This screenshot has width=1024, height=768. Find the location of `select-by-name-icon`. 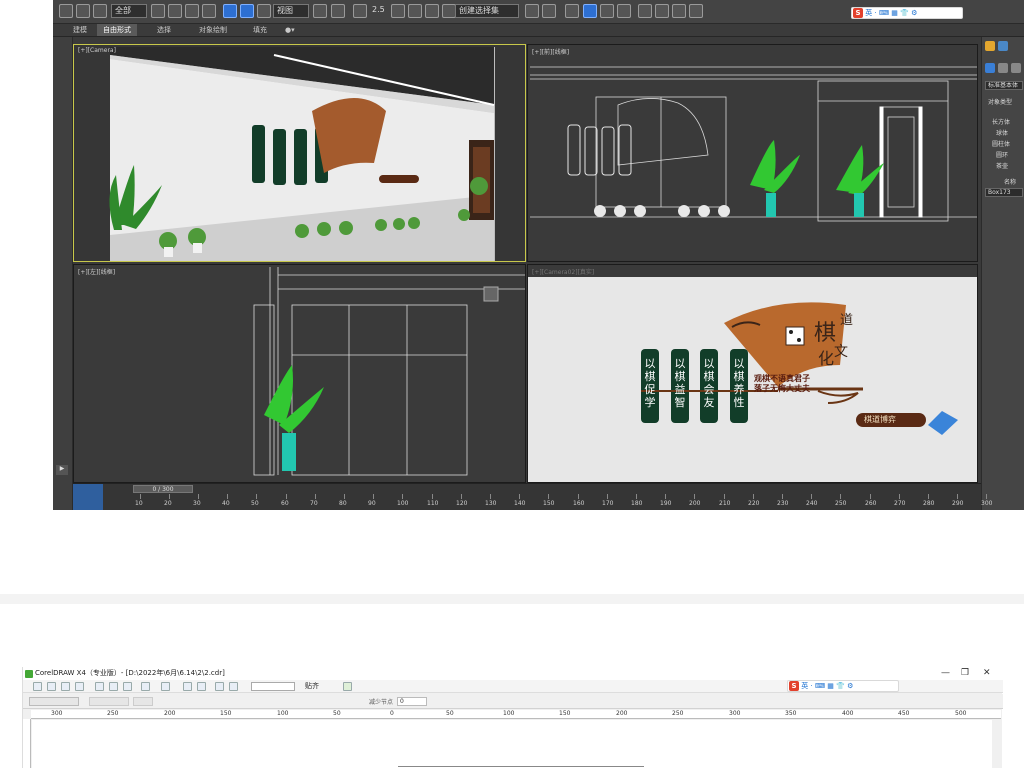

select-by-name-icon is located at coordinates (175, 11).